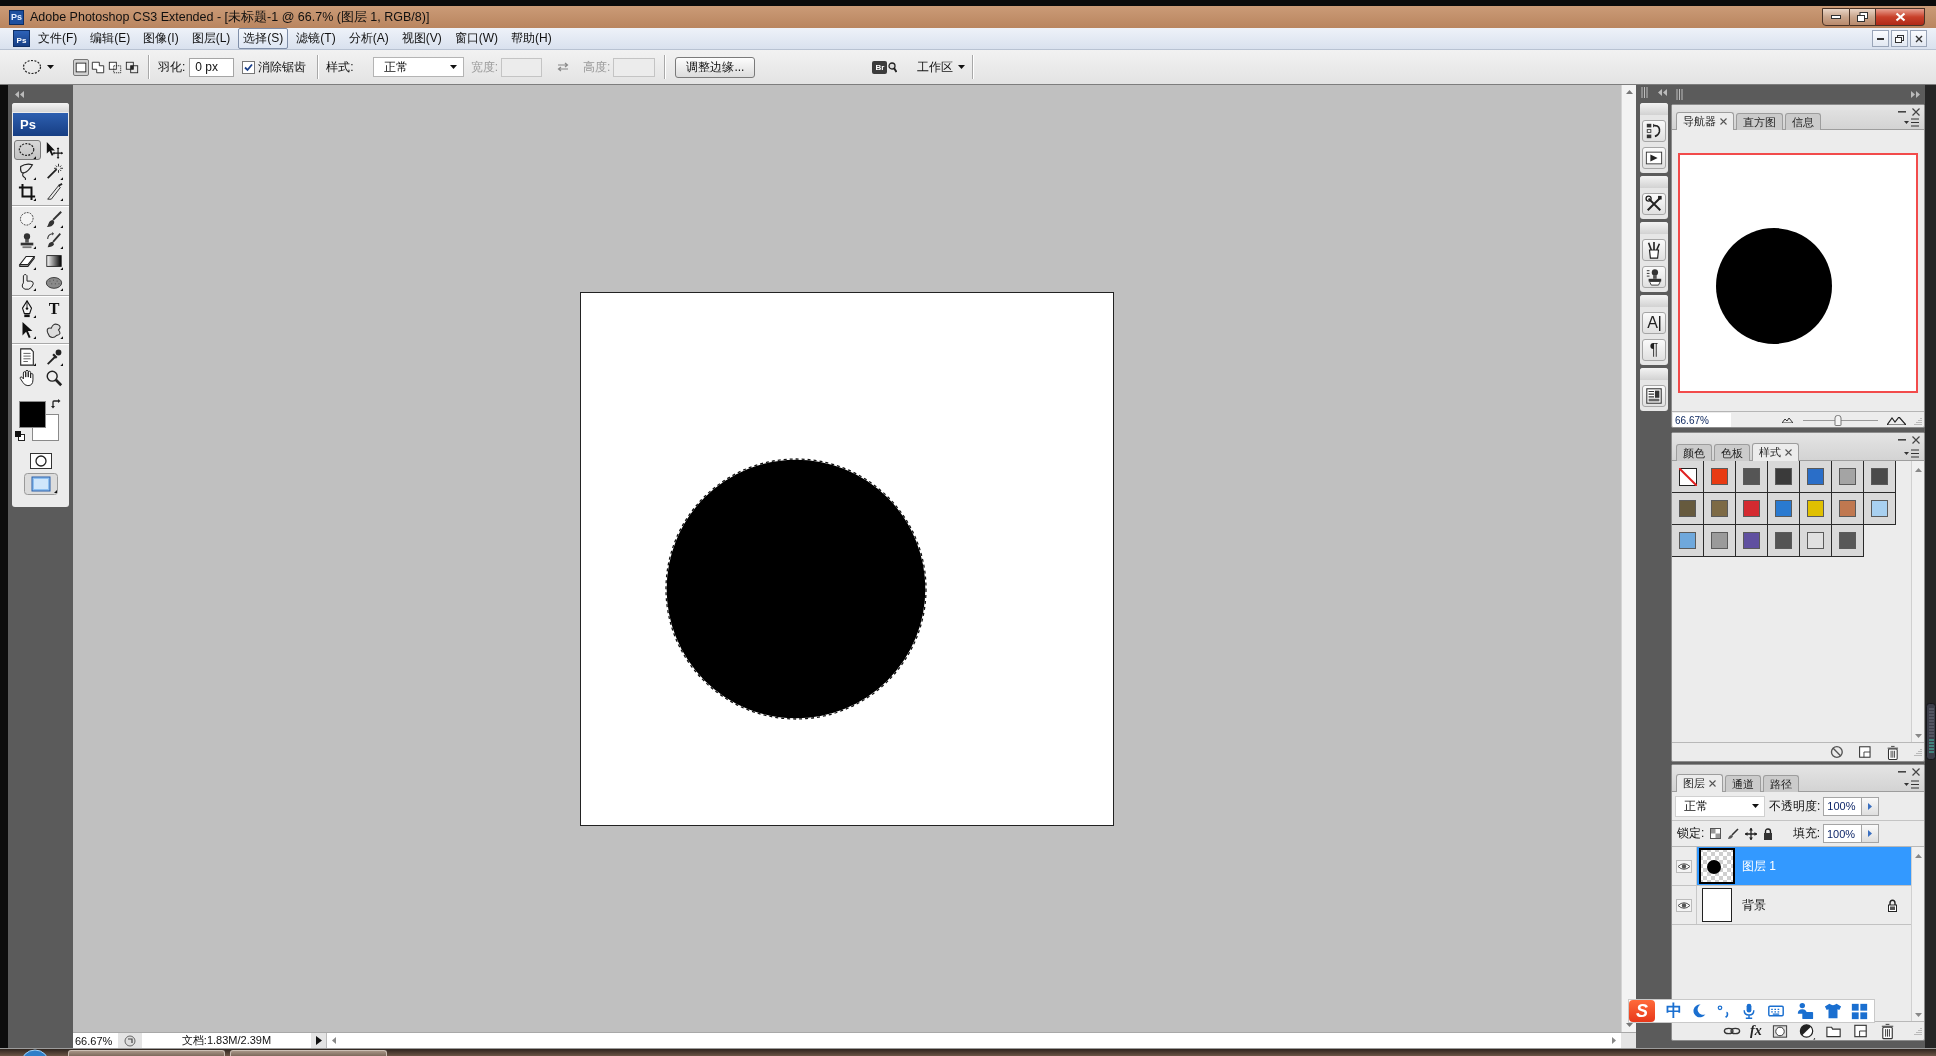 This screenshot has width=1936, height=1056. What do you see at coordinates (941, 67) in the screenshot?
I see `workspace-button: 工作区` at bounding box center [941, 67].